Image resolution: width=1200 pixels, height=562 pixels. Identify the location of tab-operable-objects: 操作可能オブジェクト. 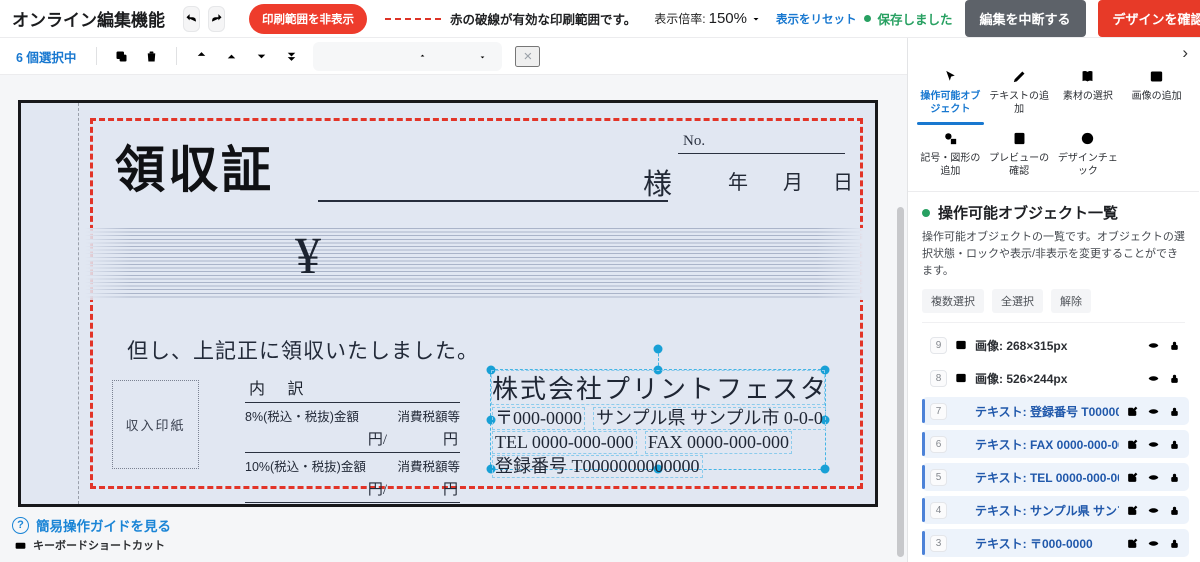
(950, 94).